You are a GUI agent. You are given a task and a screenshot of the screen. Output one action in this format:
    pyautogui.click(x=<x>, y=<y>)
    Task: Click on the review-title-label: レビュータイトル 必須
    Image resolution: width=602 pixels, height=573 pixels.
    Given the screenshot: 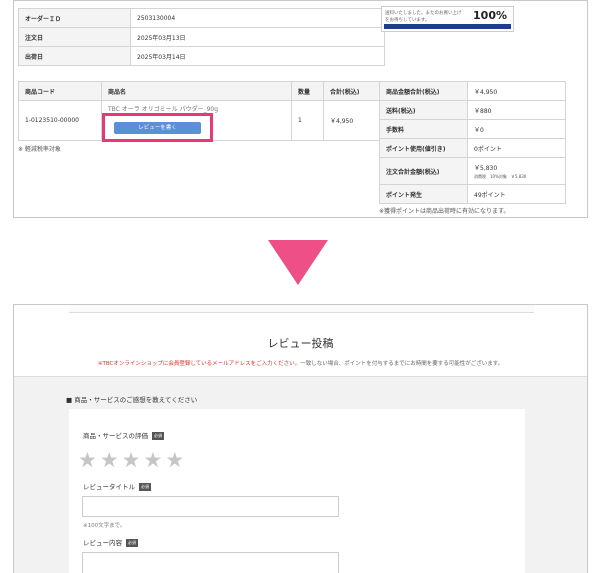 What is the action you would take?
    pyautogui.click(x=117, y=486)
    